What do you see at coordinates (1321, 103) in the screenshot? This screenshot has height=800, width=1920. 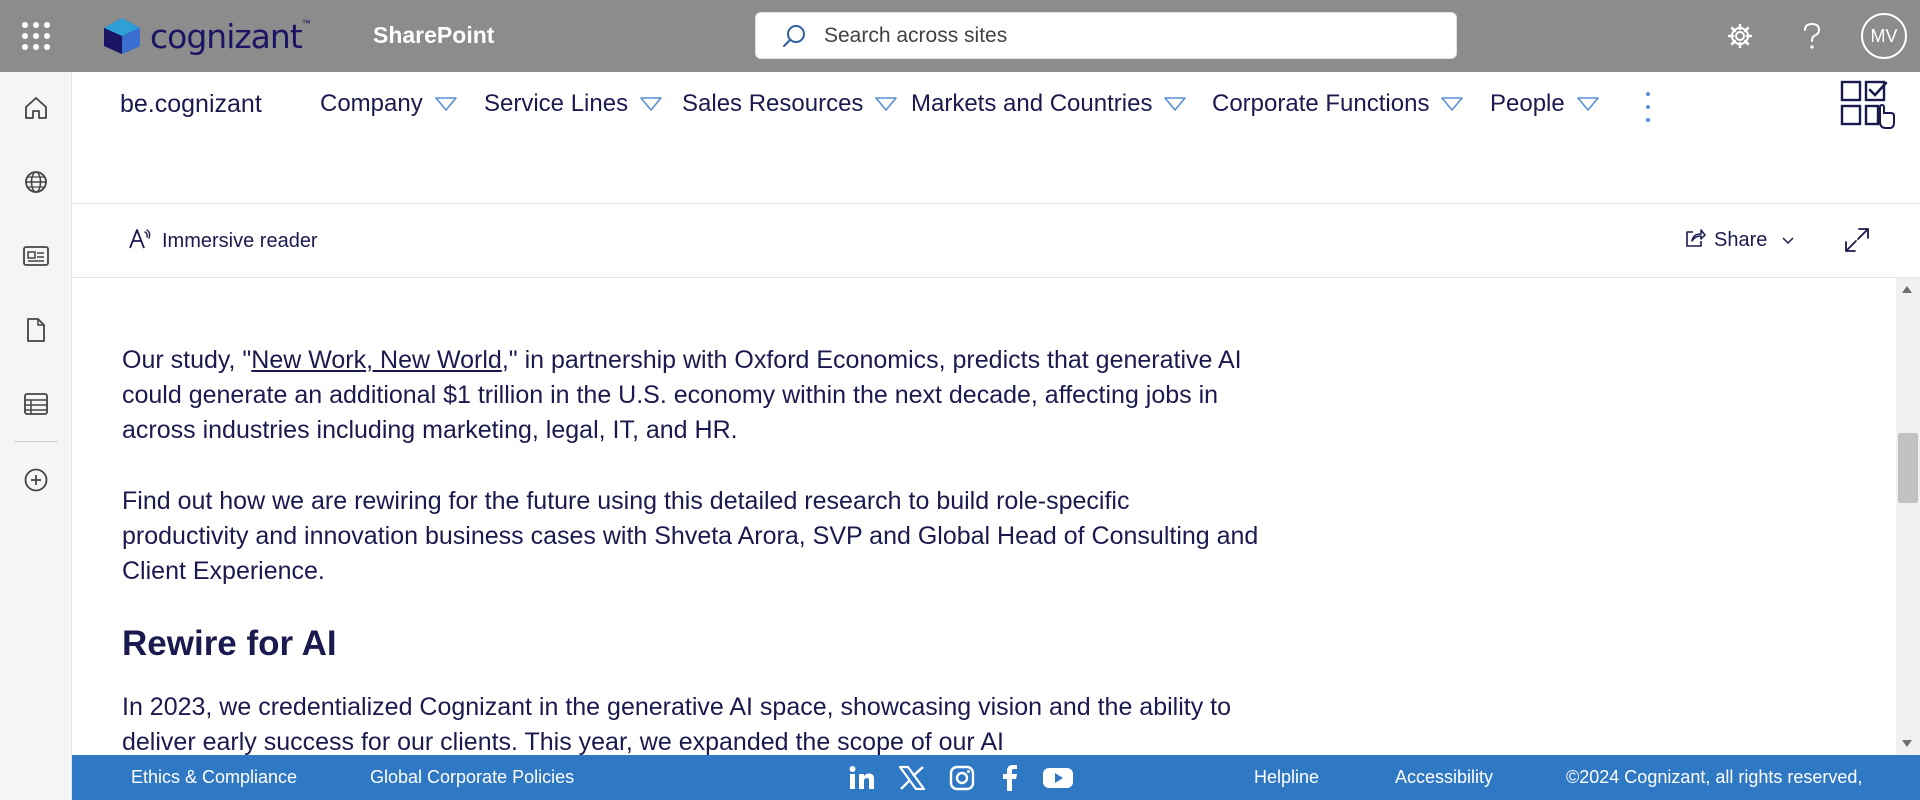 I see `nav-item-label: Corporate Functions` at bounding box center [1321, 103].